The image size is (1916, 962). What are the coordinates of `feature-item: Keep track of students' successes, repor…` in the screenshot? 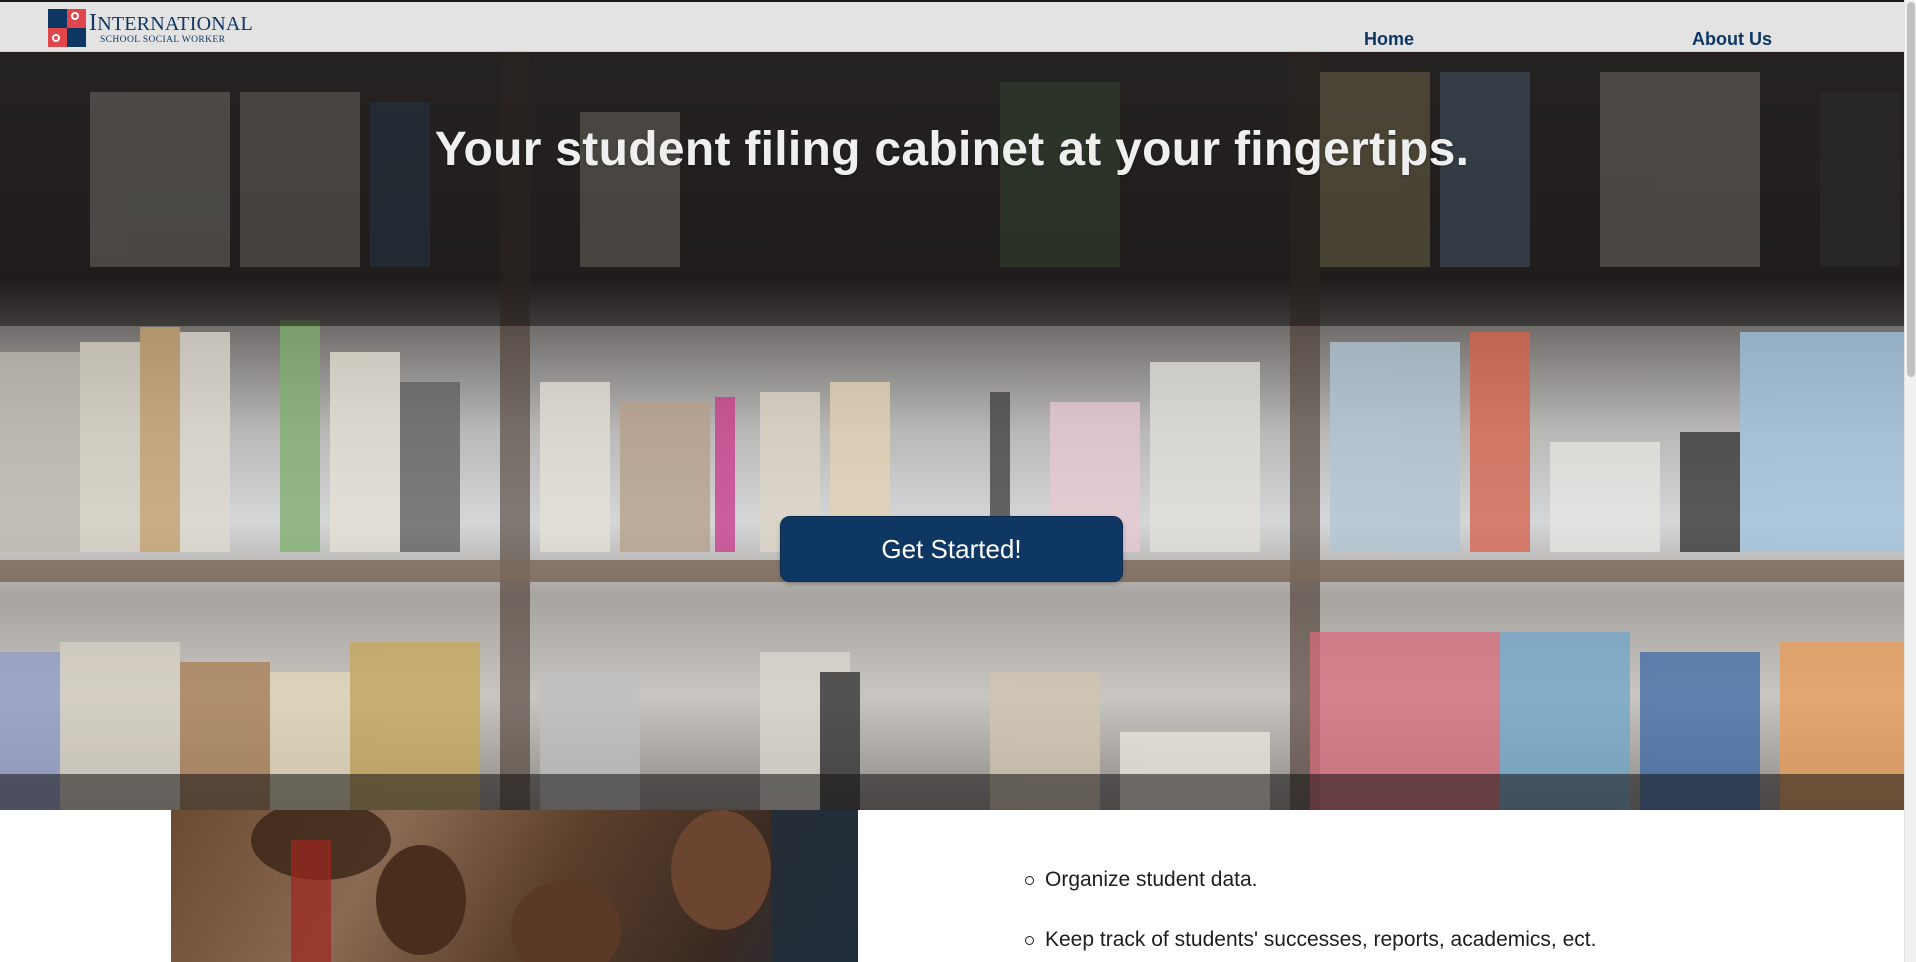 It's located at (1310, 940).